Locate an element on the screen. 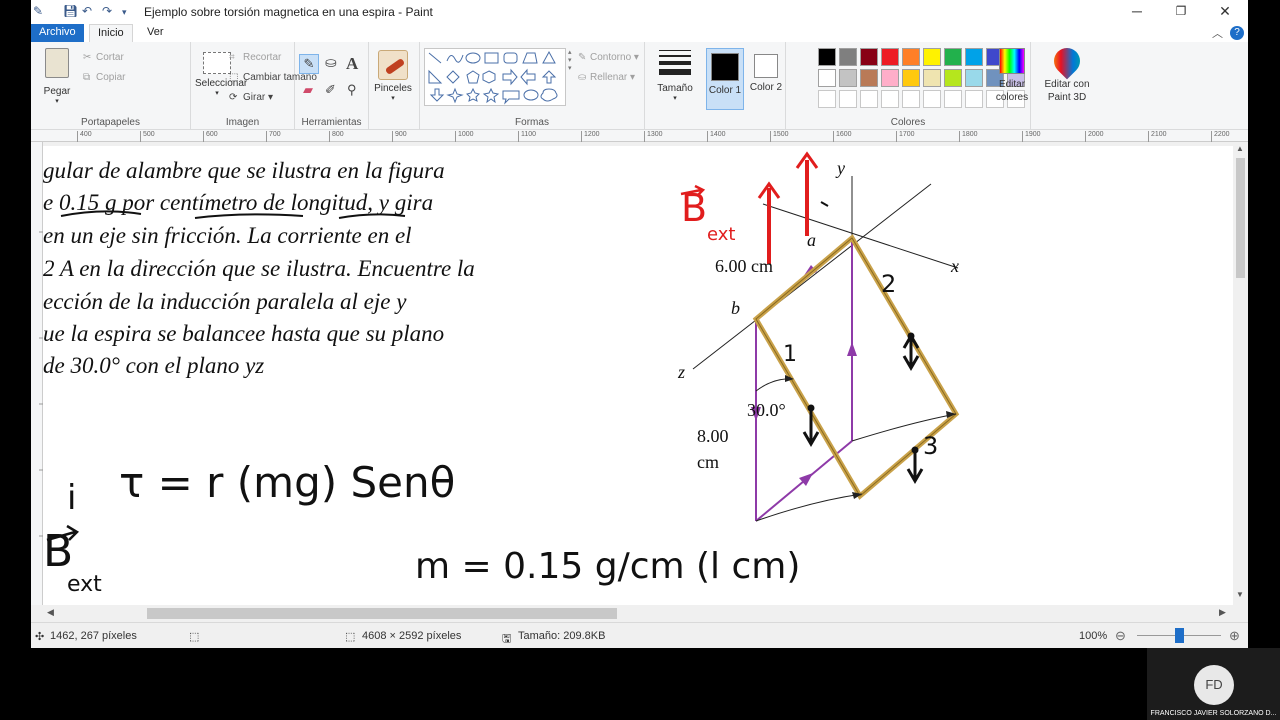  paste-button: Pegar ▾ is located at coordinates (57, 76).